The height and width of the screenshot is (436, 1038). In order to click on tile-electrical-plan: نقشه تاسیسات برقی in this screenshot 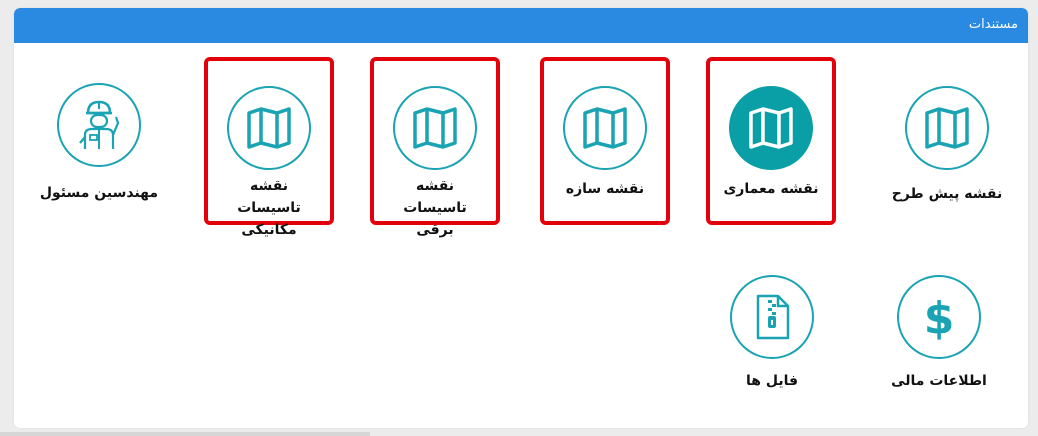, I will do `click(435, 147)`.